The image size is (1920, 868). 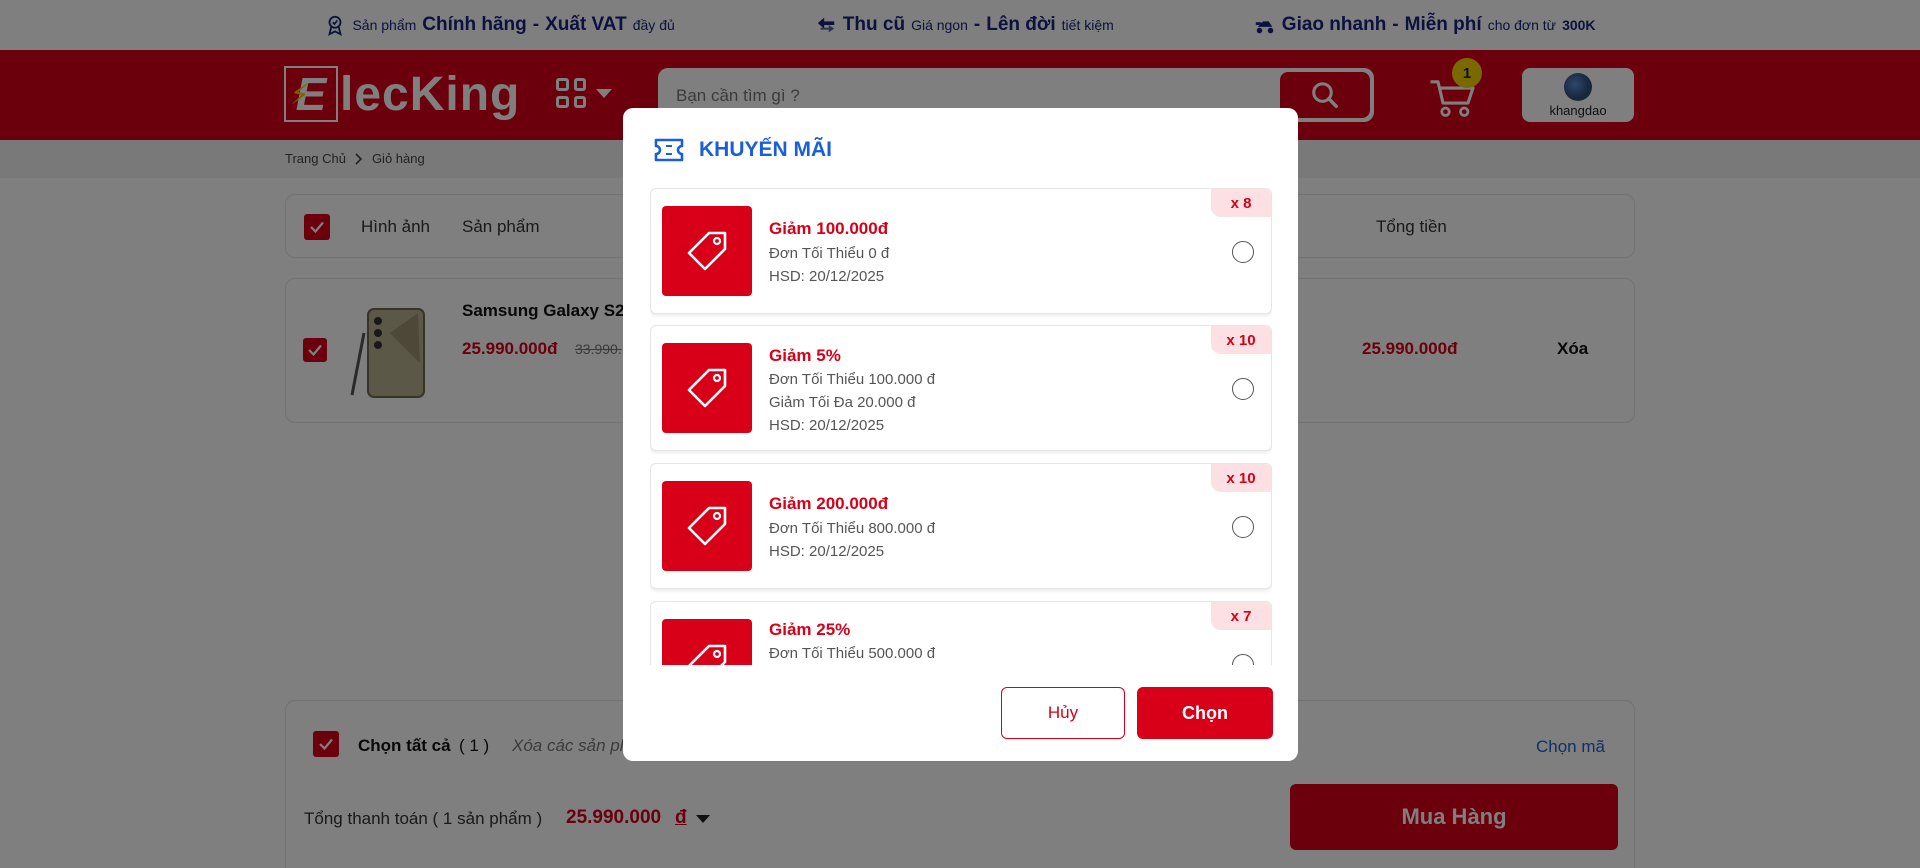 I want to click on voucher-quantity: x 8, so click(x=1241, y=203).